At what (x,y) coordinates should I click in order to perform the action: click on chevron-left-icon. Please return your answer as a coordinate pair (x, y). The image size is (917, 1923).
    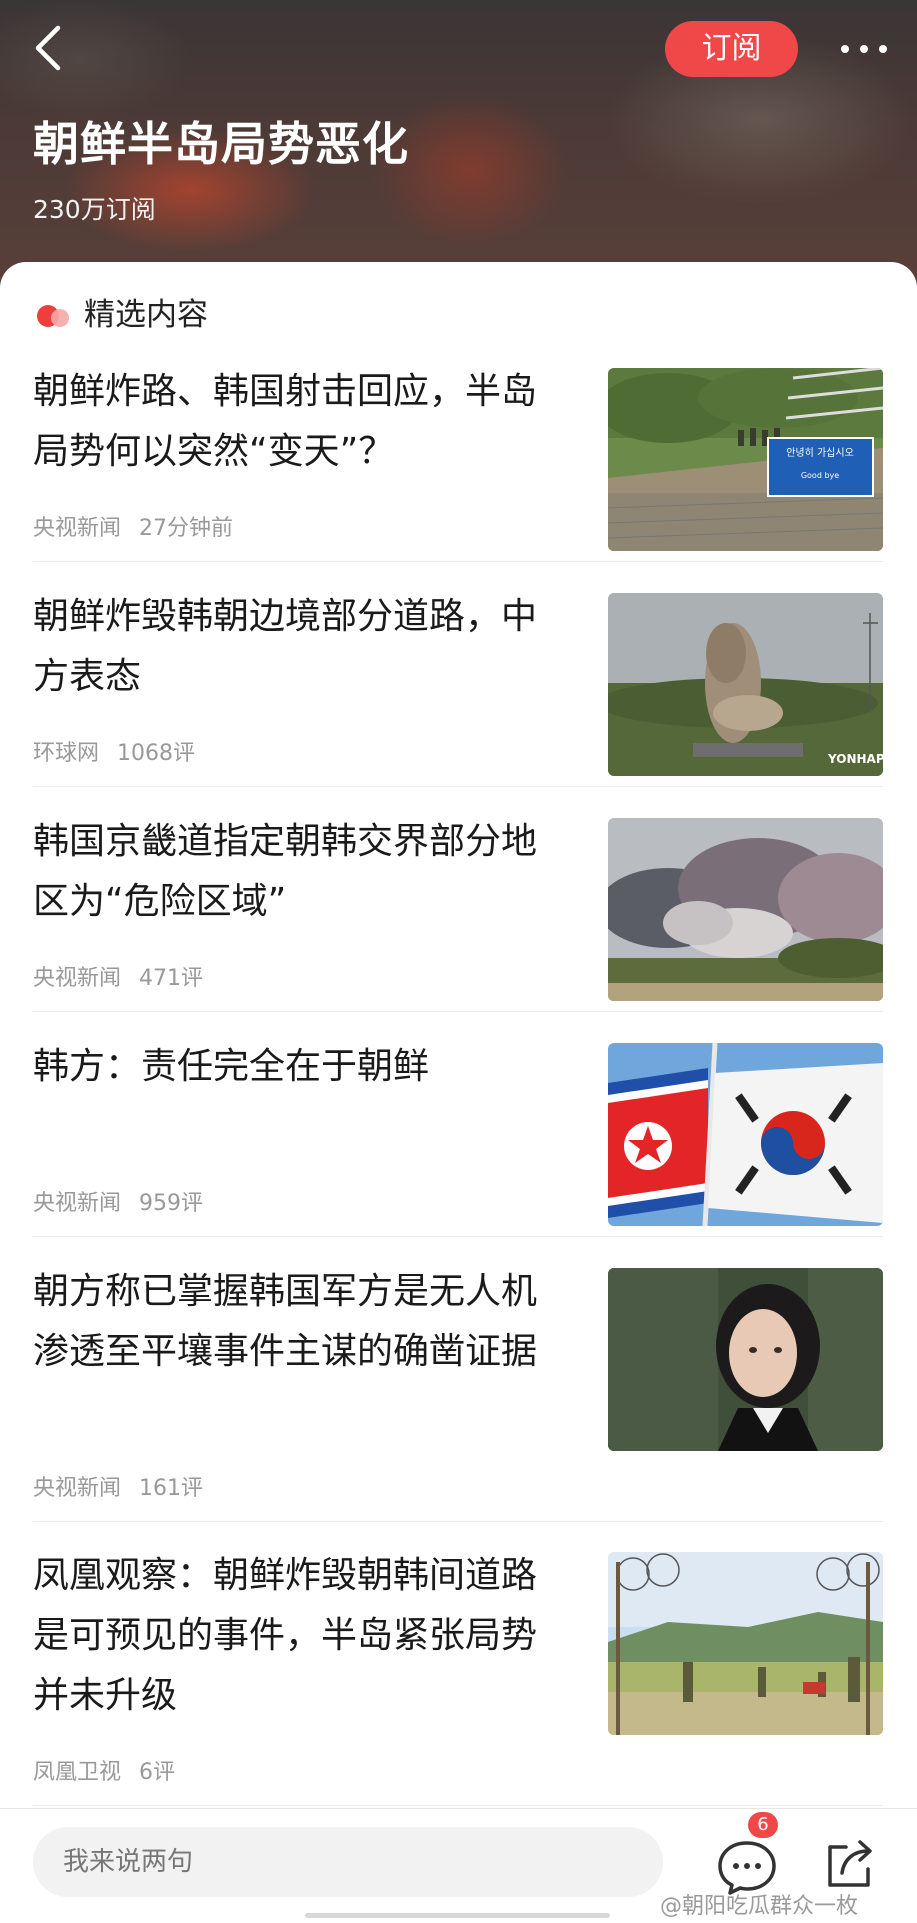
    Looking at the image, I should click on (48, 48).